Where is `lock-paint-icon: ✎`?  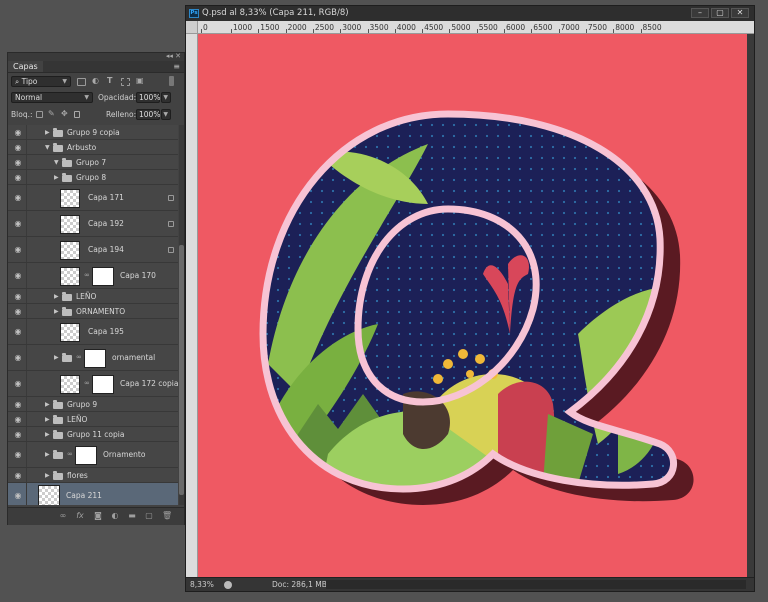
lock-paint-icon: ✎ is located at coordinates (51, 113).